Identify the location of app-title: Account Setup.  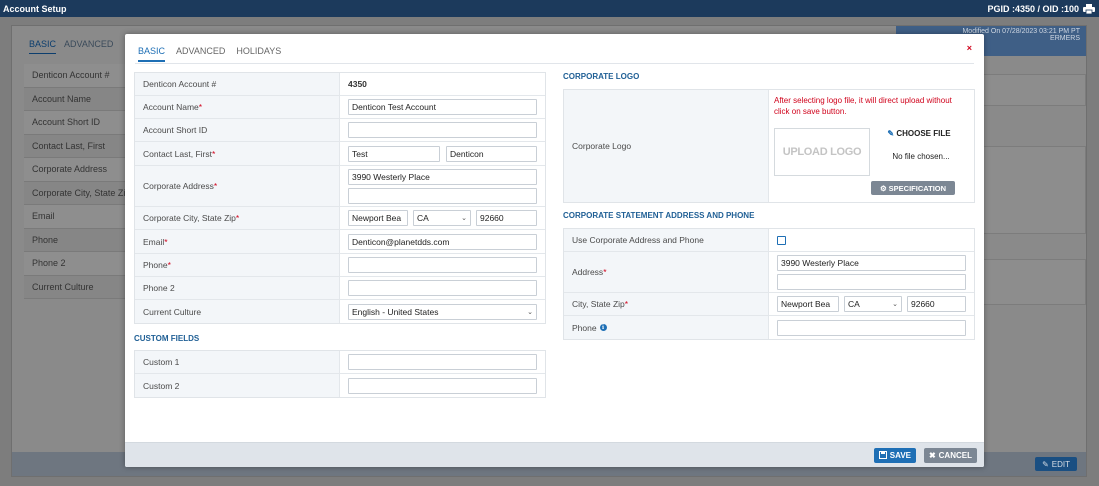
(35, 8).